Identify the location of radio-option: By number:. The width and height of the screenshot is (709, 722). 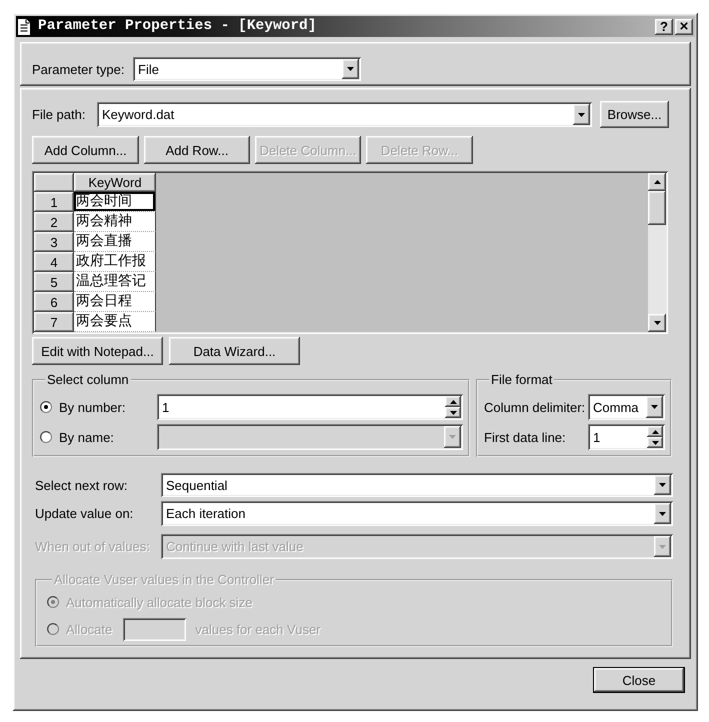
(83, 407).